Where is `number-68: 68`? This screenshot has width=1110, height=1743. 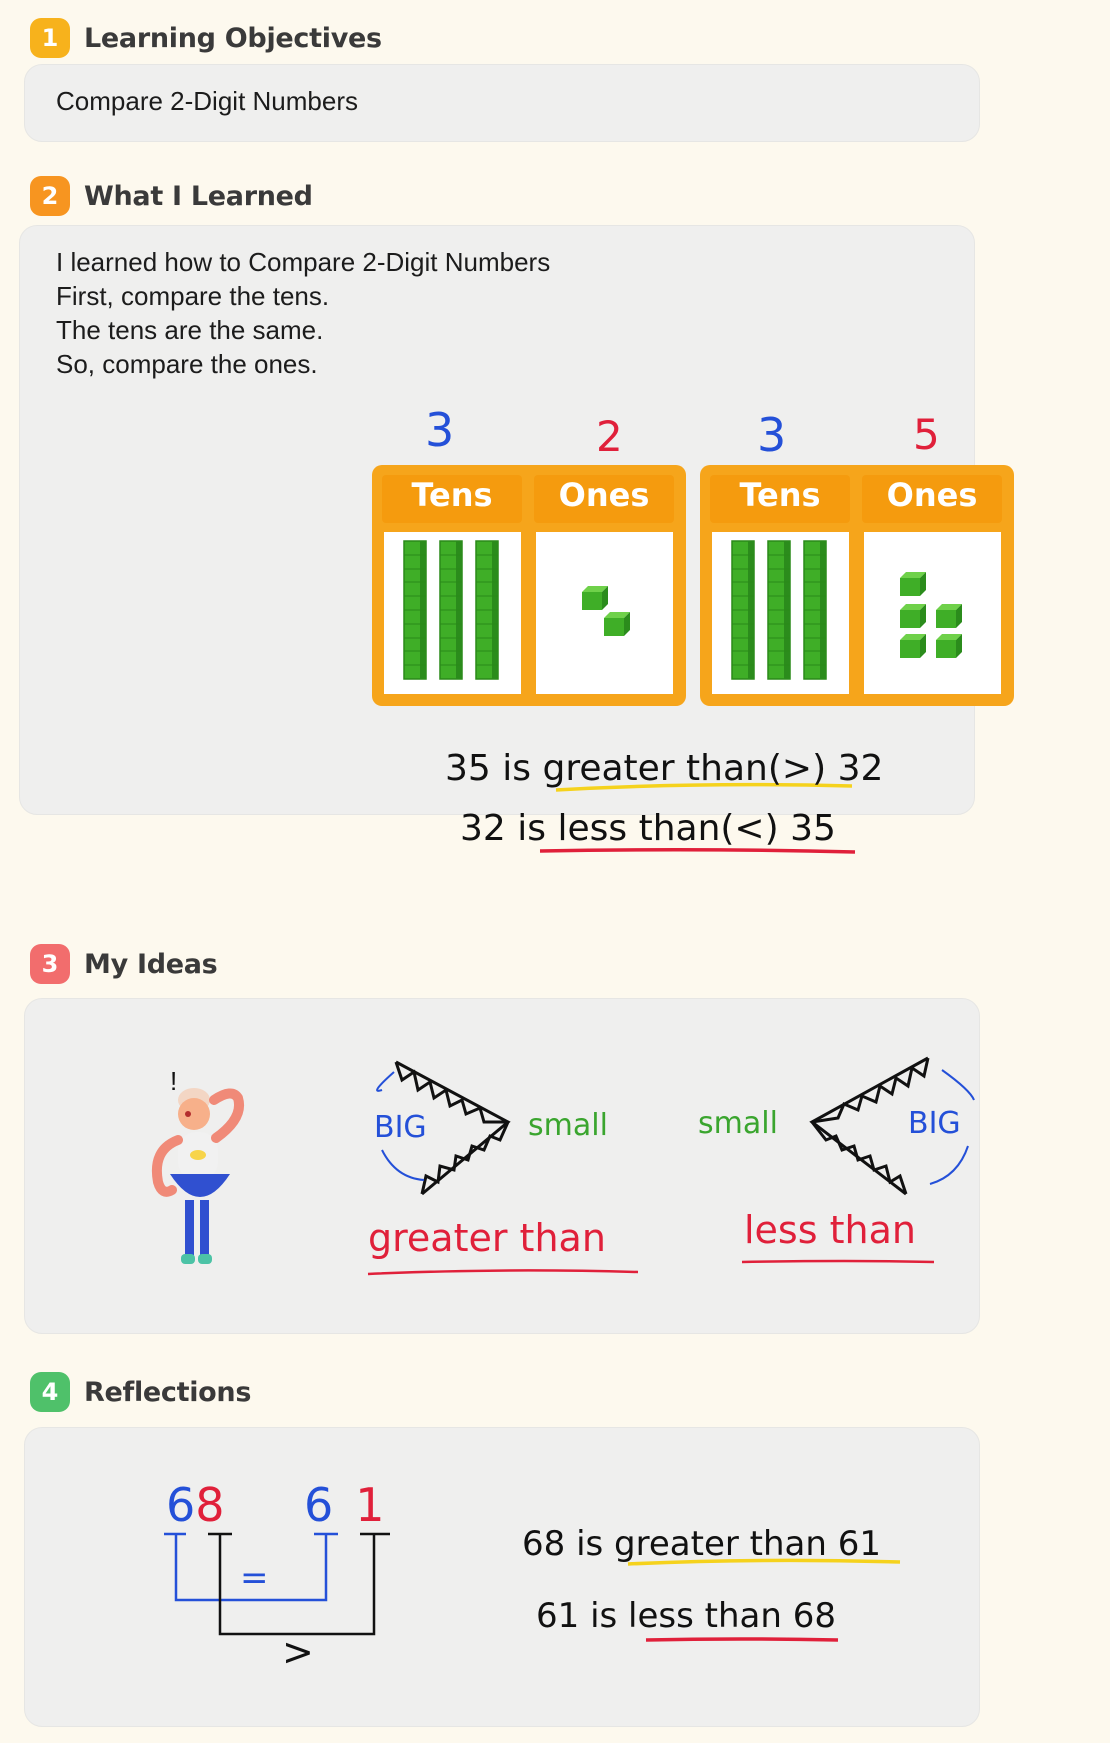 number-68: 68 is located at coordinates (195, 1505).